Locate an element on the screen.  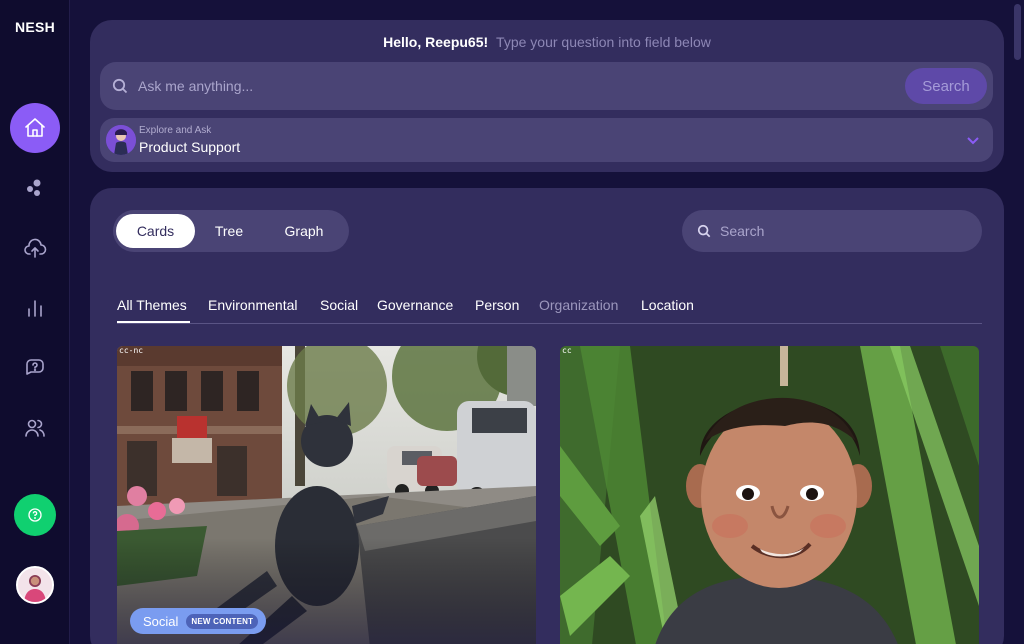
license-mark: cc is located at coordinates (567, 350).